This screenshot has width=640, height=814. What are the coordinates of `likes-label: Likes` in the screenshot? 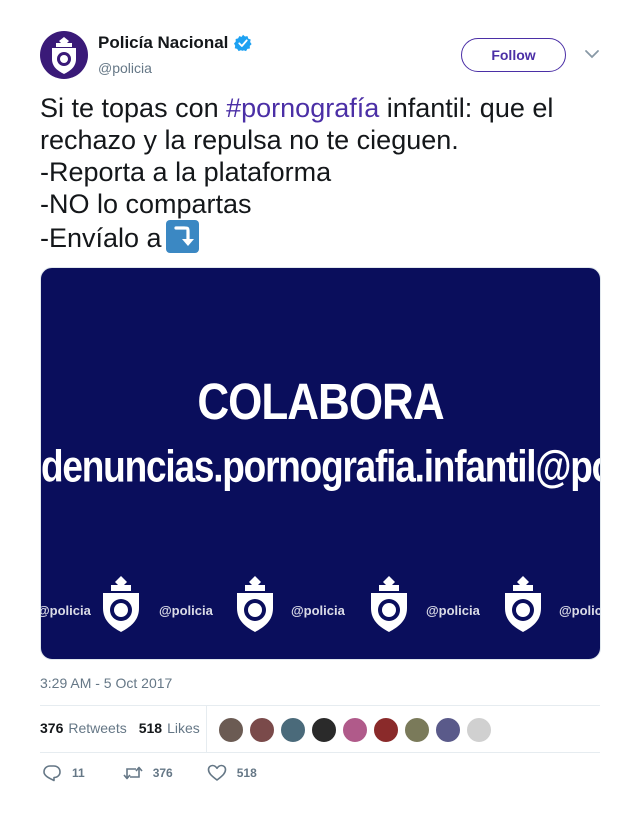 It's located at (183, 728).